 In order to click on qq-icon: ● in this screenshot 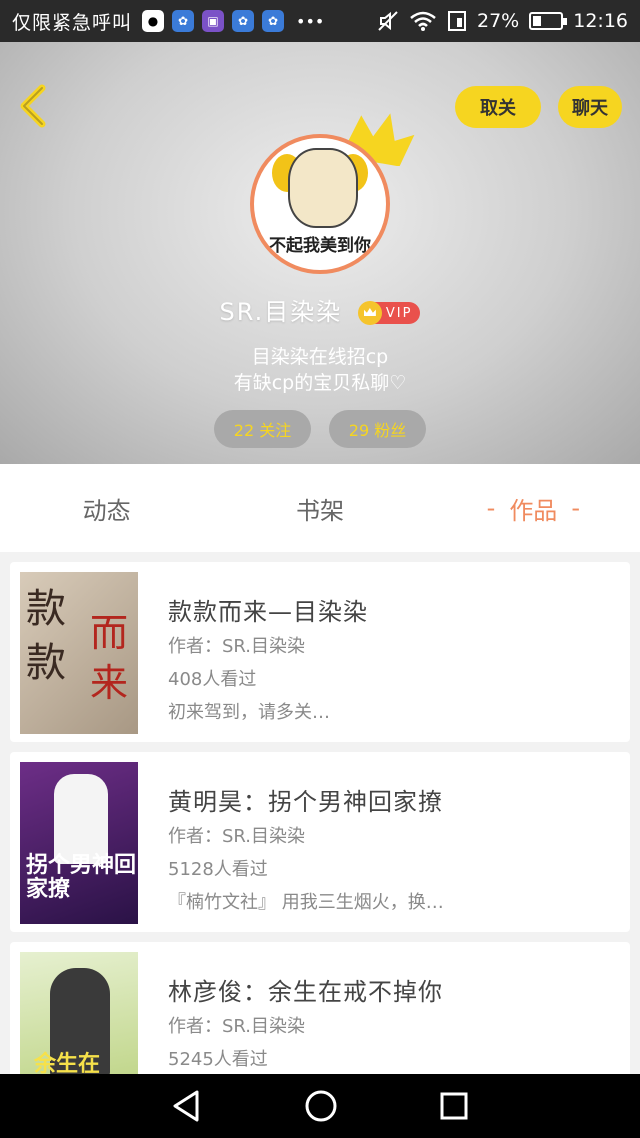, I will do `click(153, 21)`.